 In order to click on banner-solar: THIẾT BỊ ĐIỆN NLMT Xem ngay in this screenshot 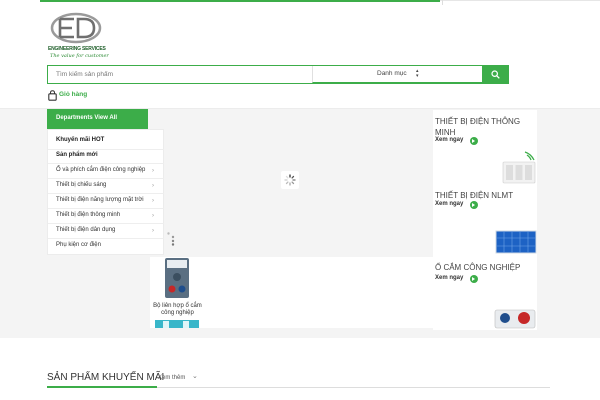, I will do `click(485, 220)`.